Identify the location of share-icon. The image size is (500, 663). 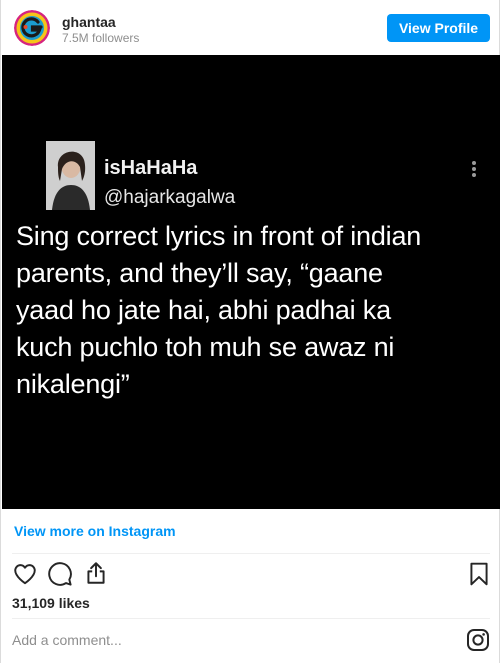
(96, 573).